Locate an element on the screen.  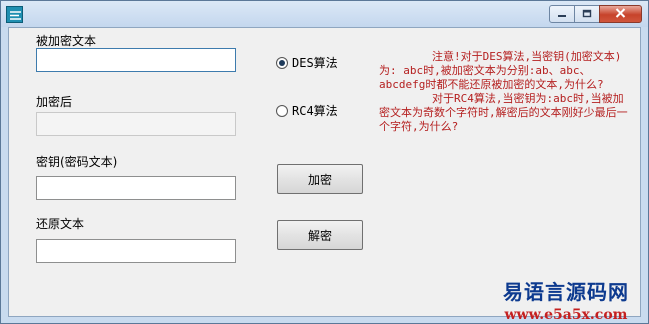
close-button is located at coordinates (620, 14).